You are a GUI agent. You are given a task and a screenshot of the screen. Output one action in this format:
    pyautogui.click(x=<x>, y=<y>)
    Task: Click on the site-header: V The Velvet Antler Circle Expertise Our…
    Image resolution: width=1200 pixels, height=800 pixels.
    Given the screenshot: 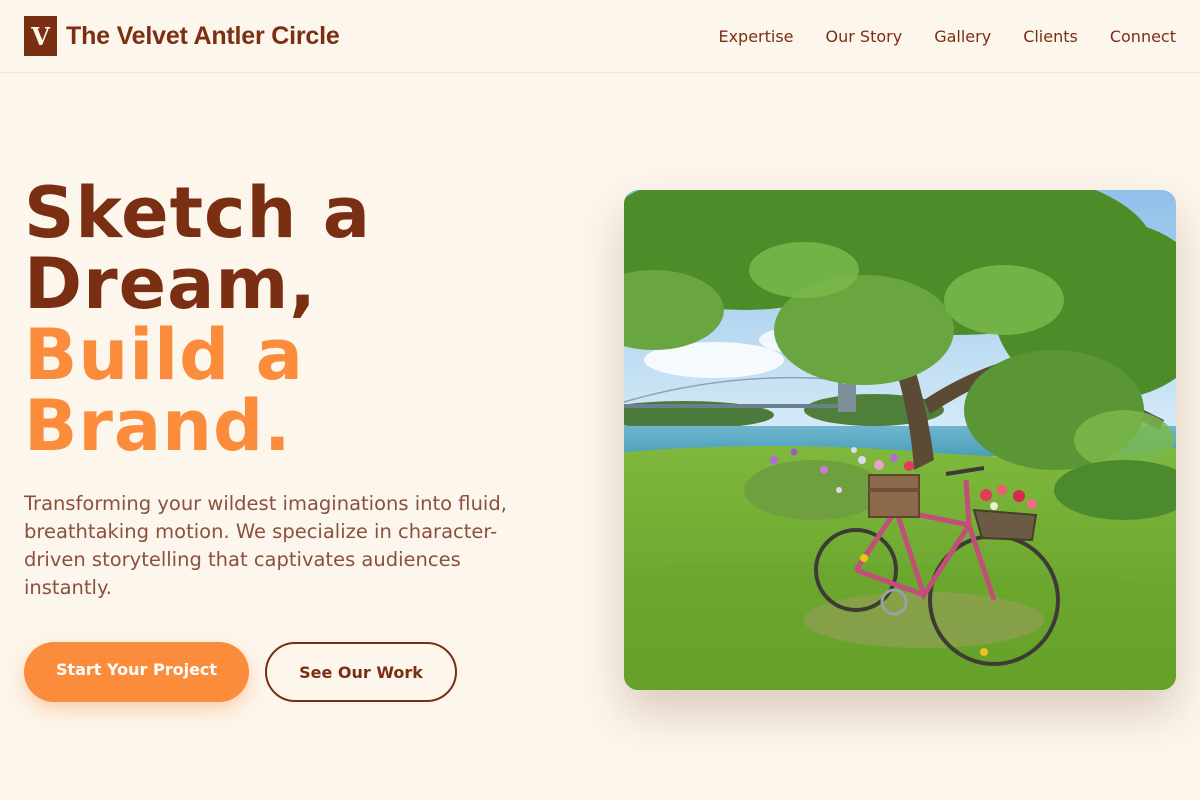 What is the action you would take?
    pyautogui.click(x=600, y=36)
    